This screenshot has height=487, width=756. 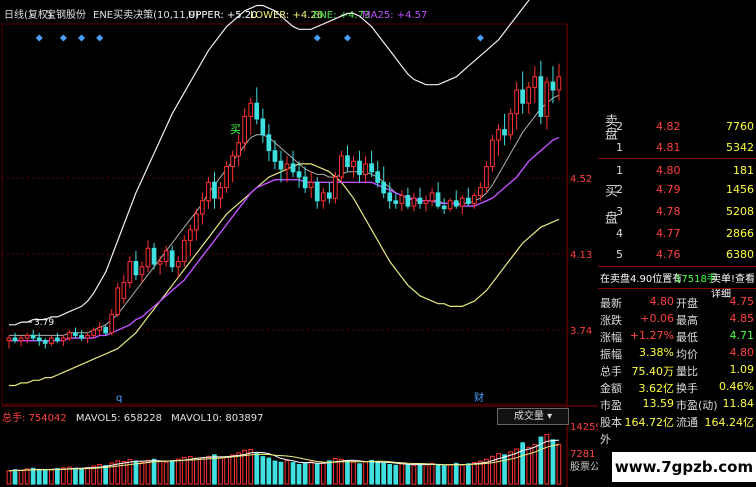 What do you see at coordinates (66, 14) in the screenshot?
I see `stock-name: 宝钢股份` at bounding box center [66, 14].